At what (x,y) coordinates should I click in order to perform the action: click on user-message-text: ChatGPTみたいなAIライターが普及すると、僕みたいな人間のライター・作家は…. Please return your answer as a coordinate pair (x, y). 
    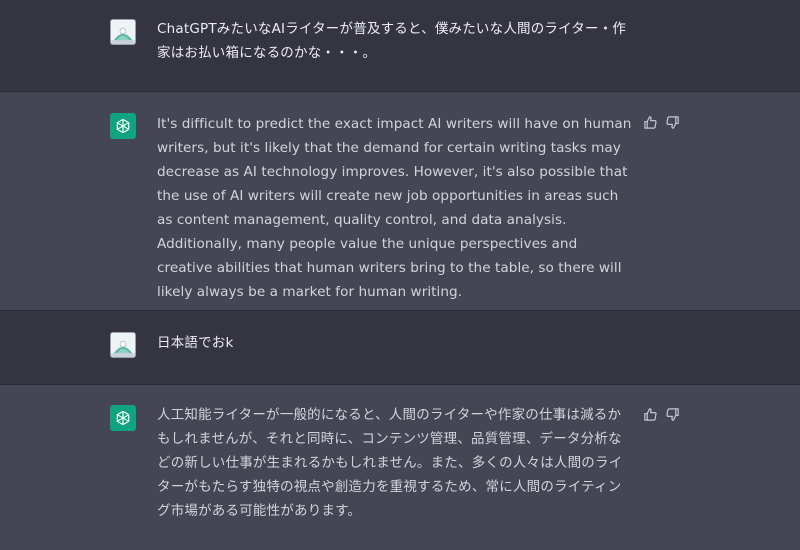
    Looking at the image, I should click on (392, 41).